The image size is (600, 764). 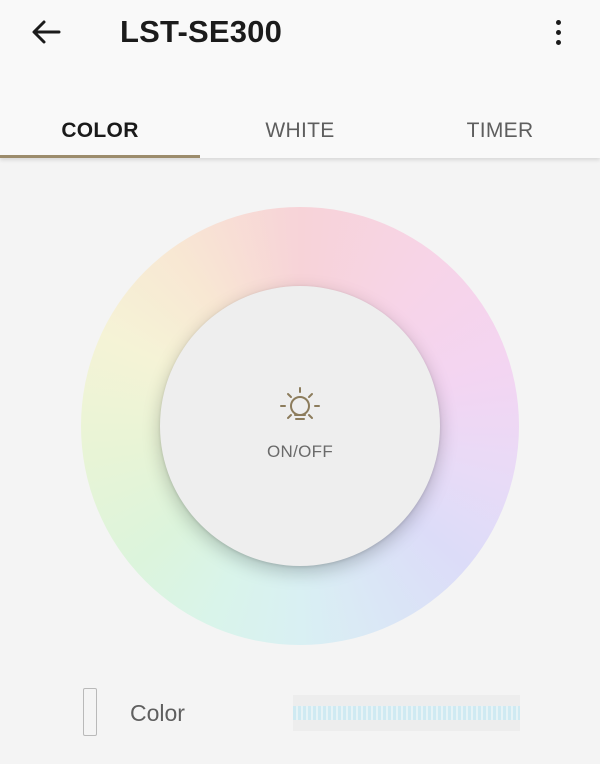 I want to click on slider-track, so click(x=406, y=713).